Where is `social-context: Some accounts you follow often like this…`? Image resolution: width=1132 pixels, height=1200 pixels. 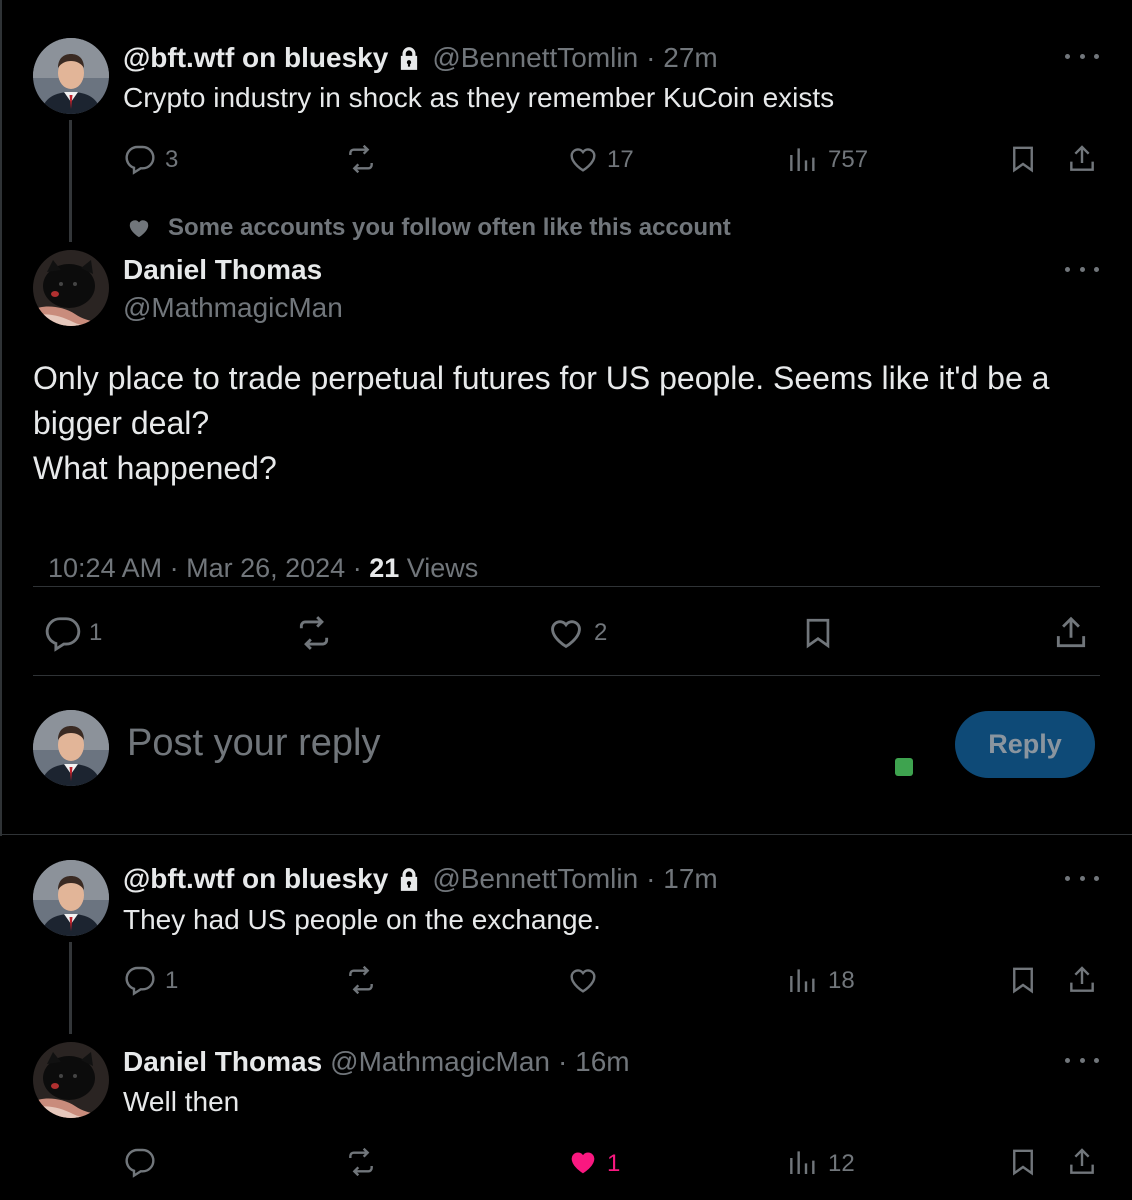 social-context: Some accounts you follow often like this… is located at coordinates (427, 228).